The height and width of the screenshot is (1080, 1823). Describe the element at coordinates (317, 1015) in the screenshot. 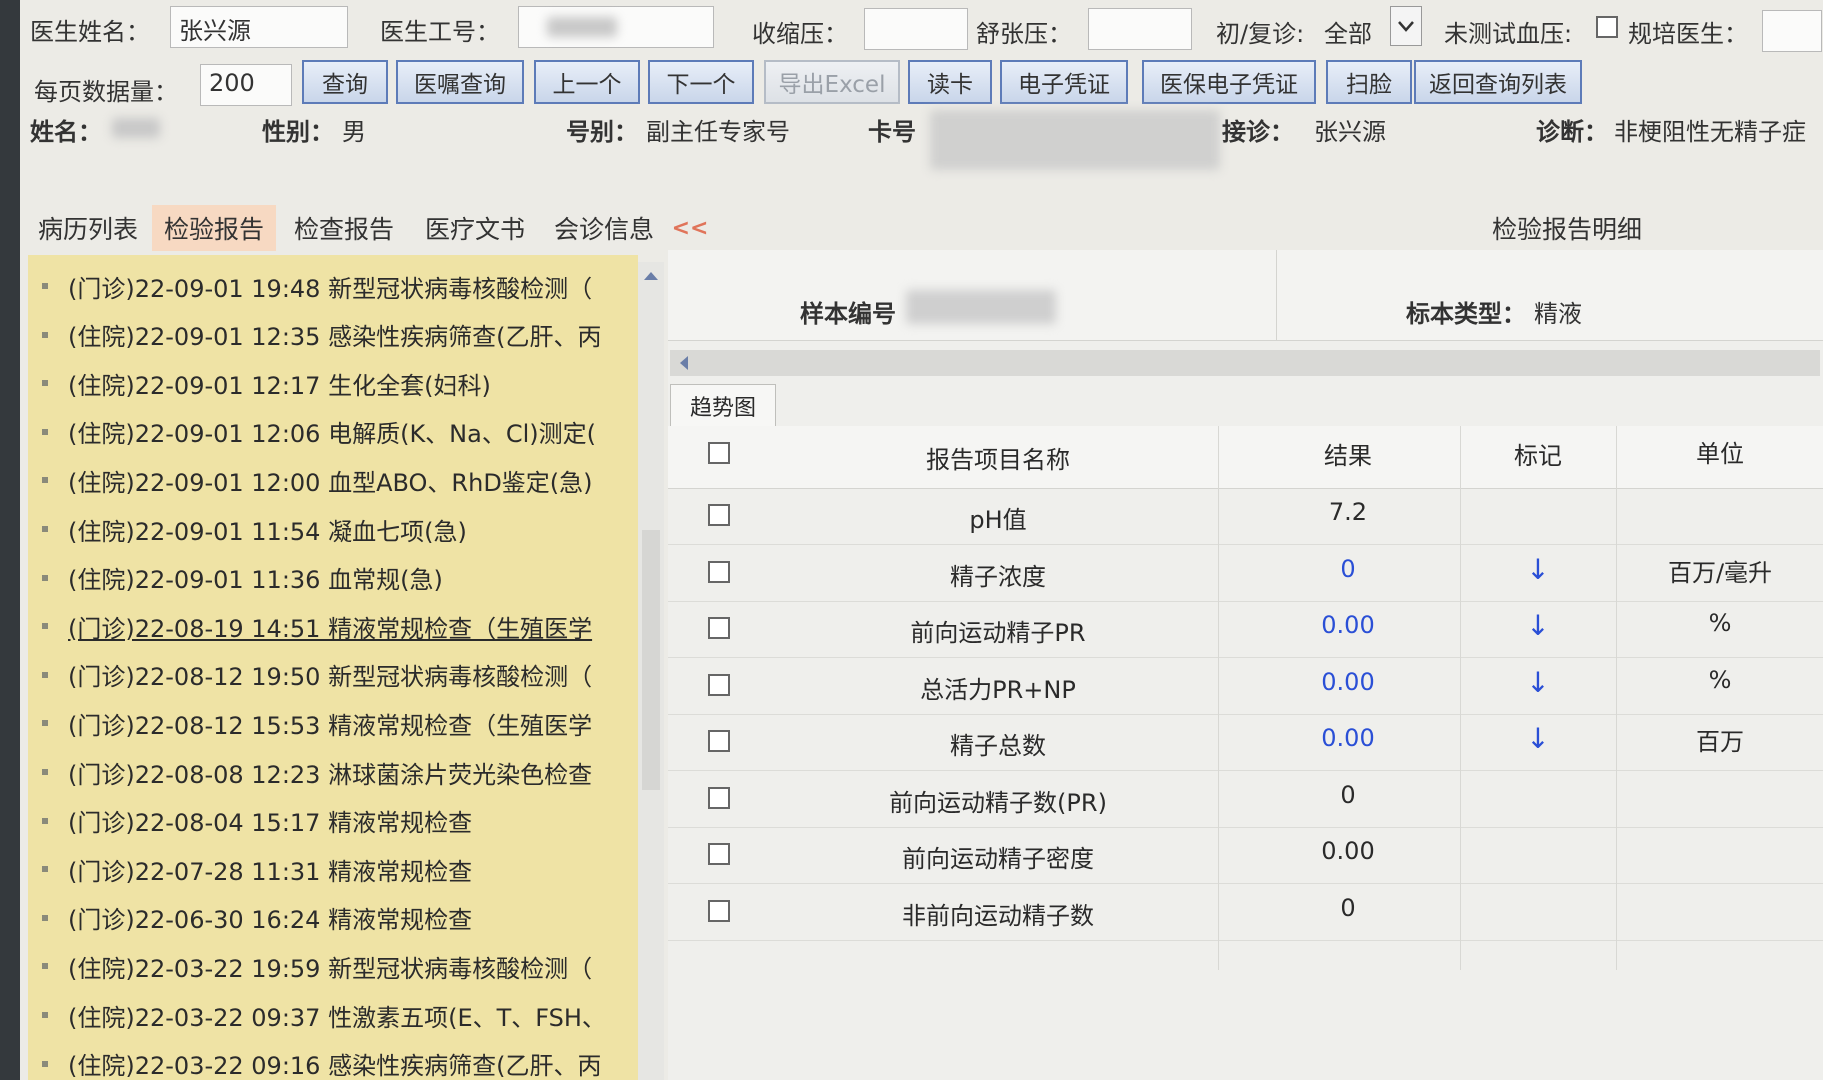

I see `report-list-item: (住院)22-03-22 09:37 性激素五项(E、T、FSH、` at that location.